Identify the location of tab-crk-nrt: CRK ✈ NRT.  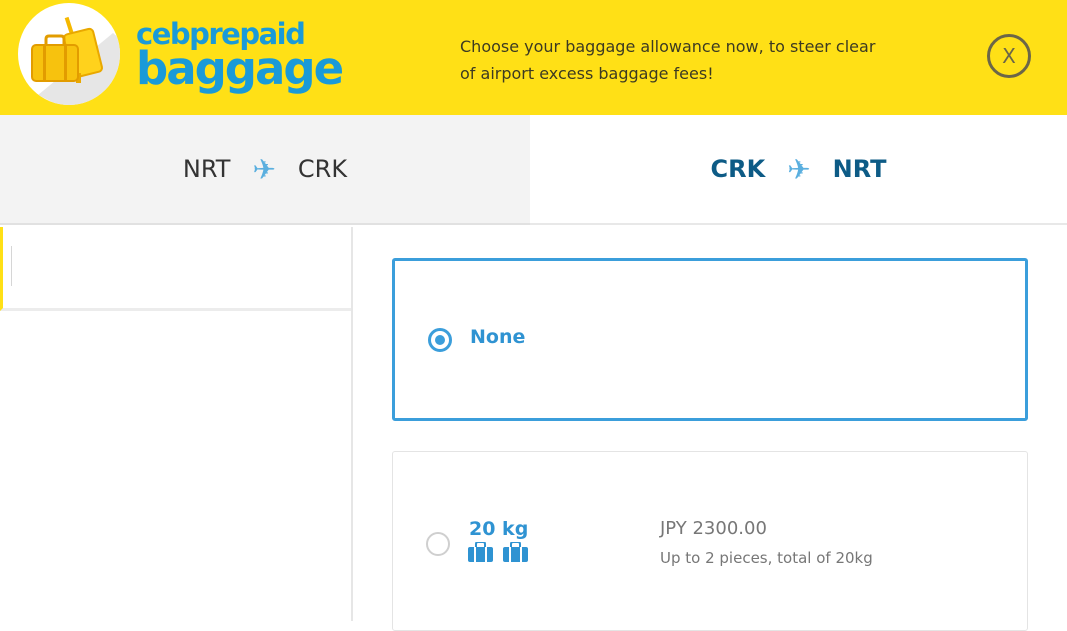
(798, 170).